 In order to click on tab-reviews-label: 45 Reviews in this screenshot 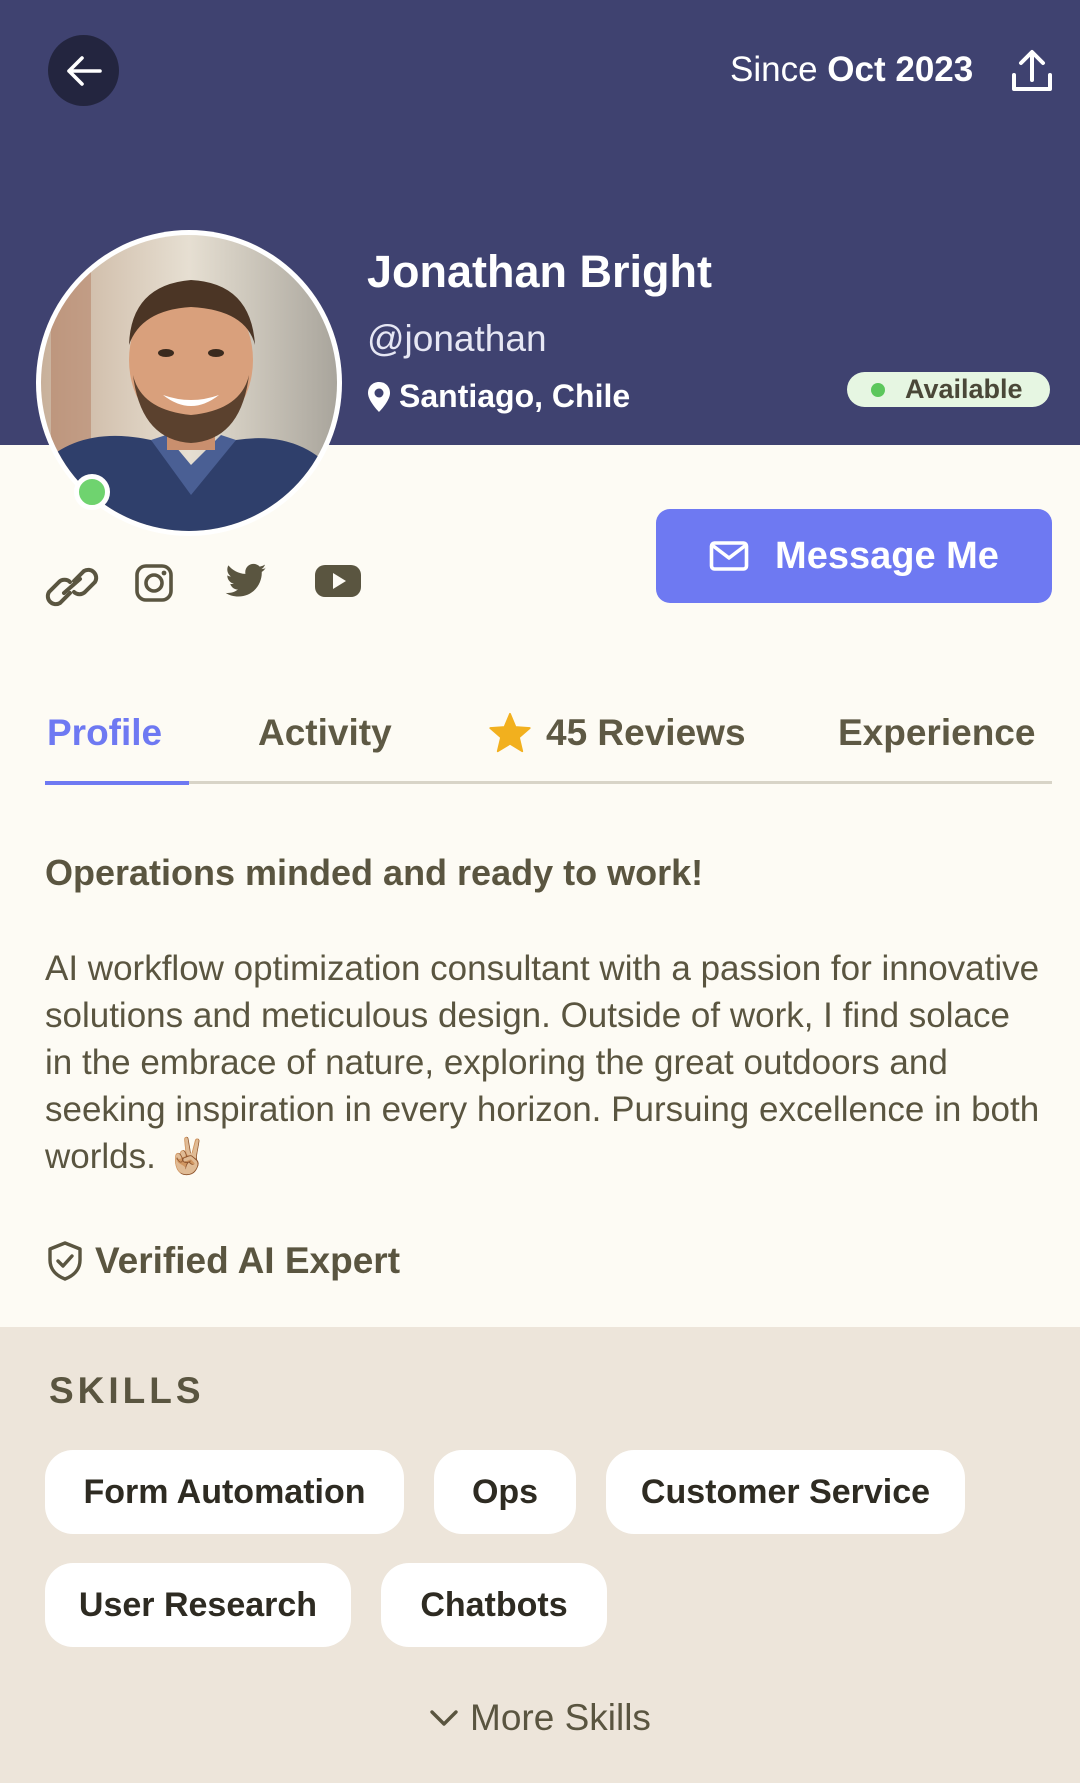, I will do `click(646, 732)`.